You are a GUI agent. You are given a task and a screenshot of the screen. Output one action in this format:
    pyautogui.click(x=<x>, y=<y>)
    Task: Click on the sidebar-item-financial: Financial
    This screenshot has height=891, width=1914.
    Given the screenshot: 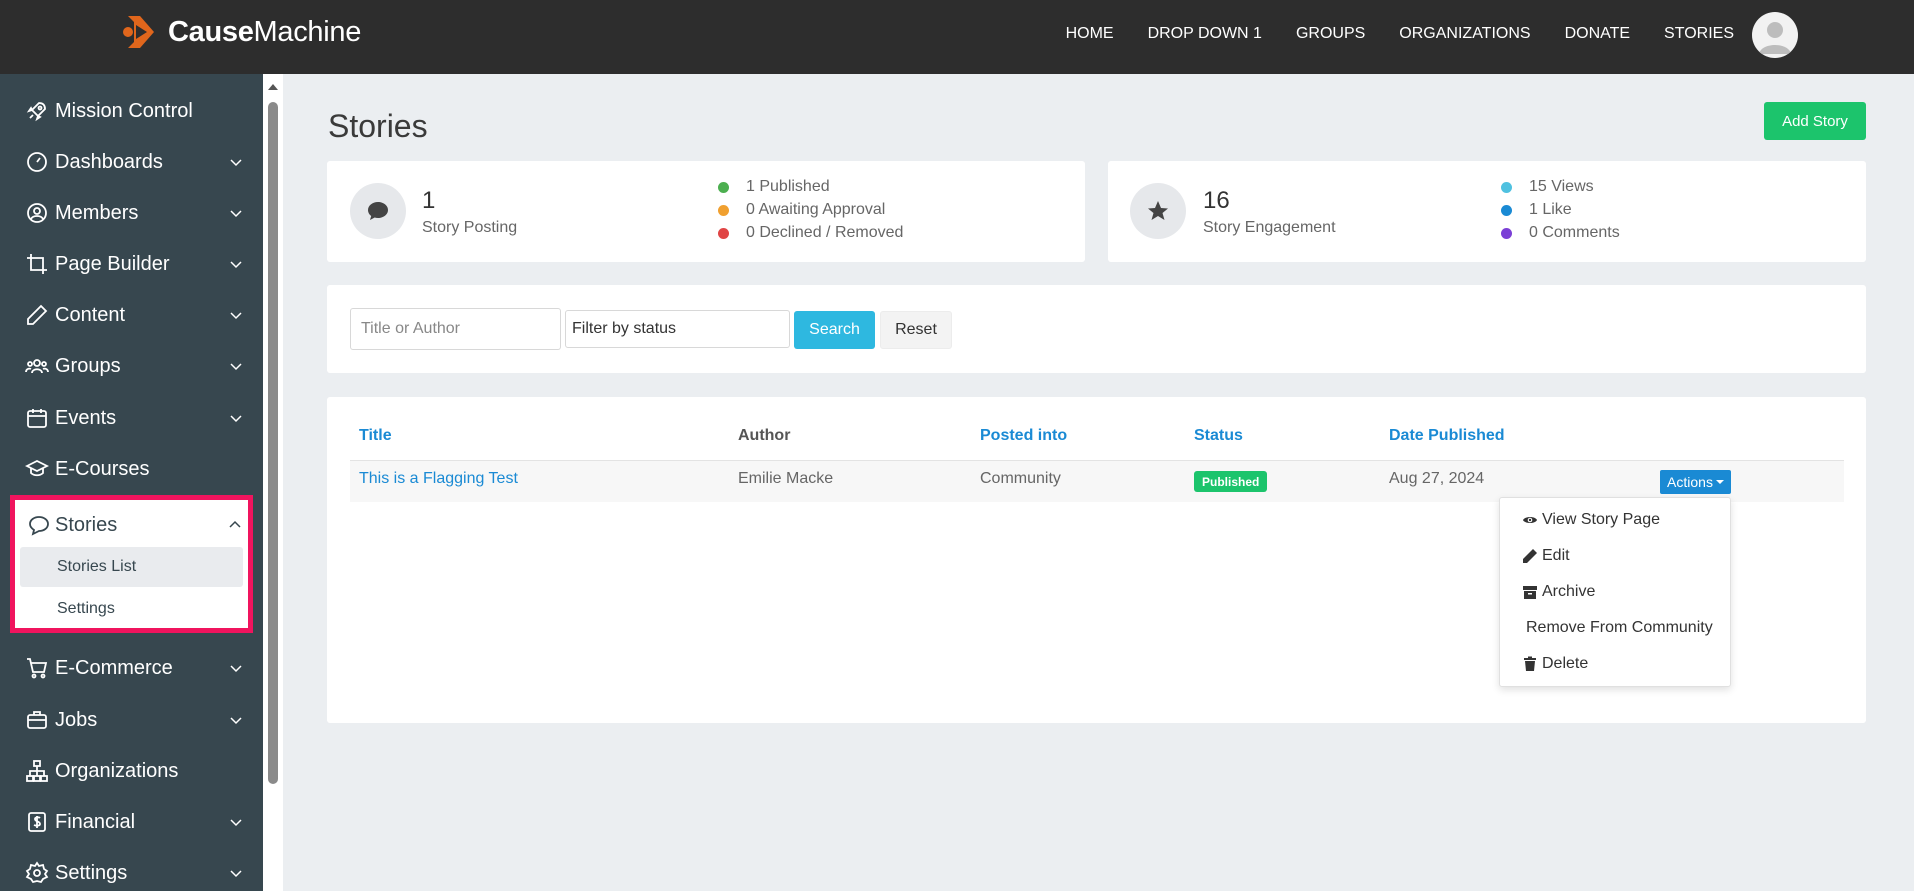 What is the action you would take?
    pyautogui.click(x=131, y=822)
    